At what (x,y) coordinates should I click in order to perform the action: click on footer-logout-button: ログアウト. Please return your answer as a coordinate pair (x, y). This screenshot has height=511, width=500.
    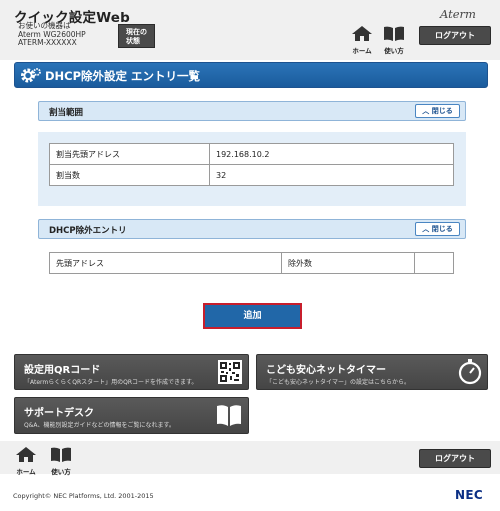
    Looking at the image, I should click on (455, 458).